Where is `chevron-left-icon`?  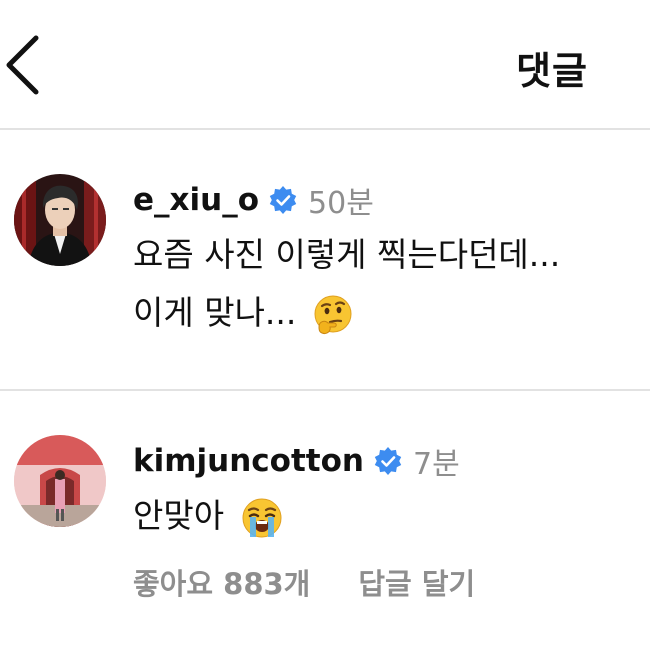
chevron-left-icon is located at coordinates (25, 64).